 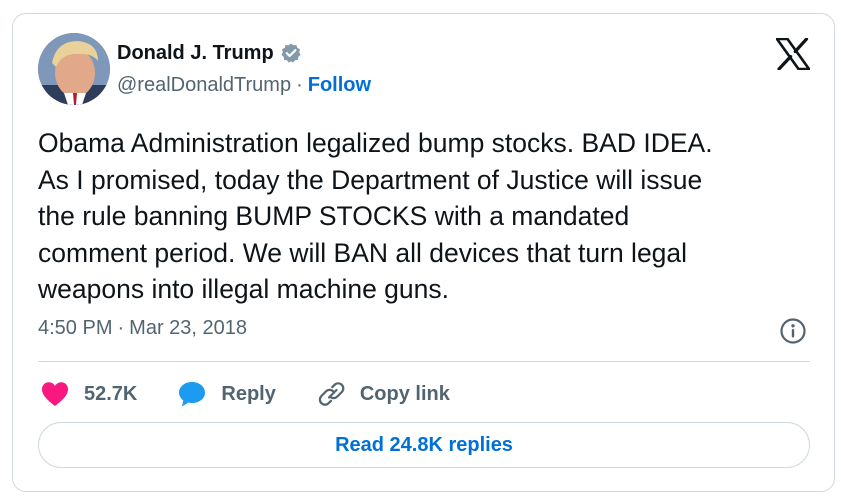 What do you see at coordinates (793, 331) in the screenshot?
I see `info-icon` at bounding box center [793, 331].